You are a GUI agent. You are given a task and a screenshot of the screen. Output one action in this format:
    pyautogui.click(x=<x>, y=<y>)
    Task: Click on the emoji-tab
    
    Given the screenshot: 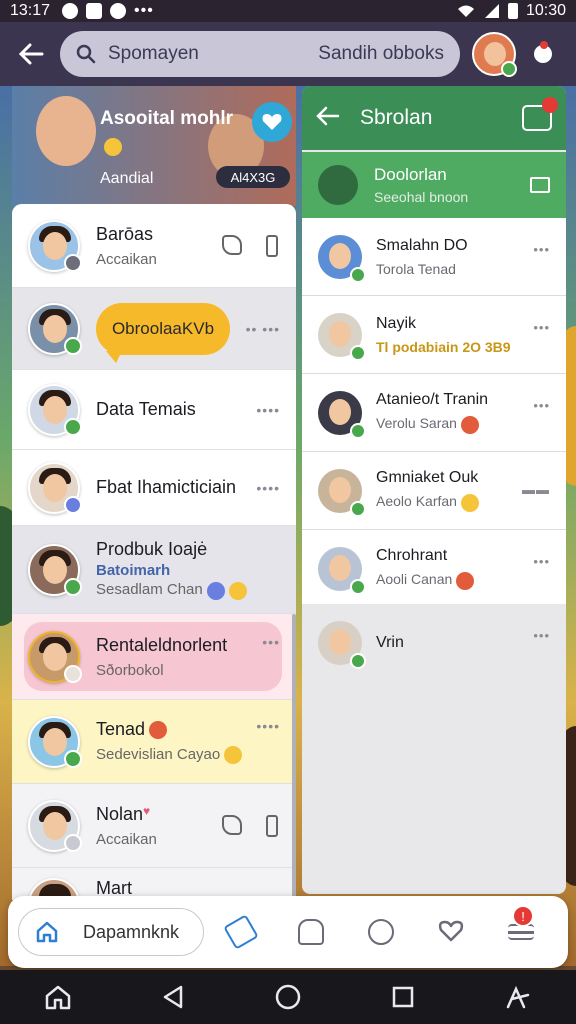 What is the action you would take?
    pyautogui.click(x=381, y=932)
    